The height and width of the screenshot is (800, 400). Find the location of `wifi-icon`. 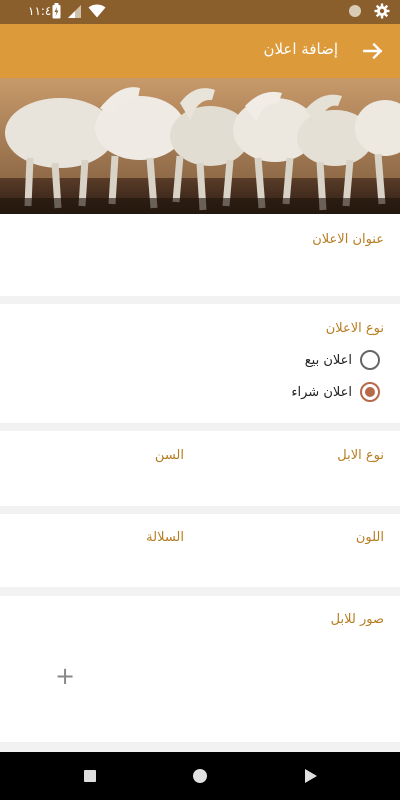

wifi-icon is located at coordinates (97, 11).